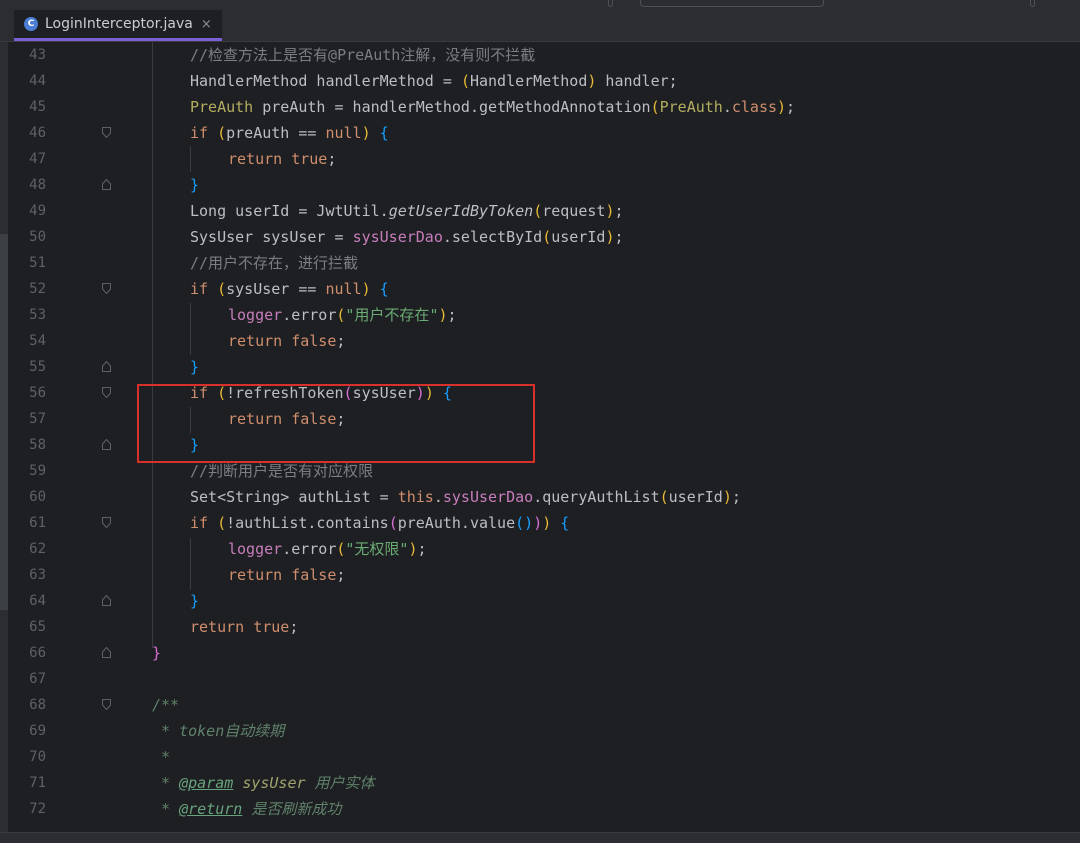  I want to click on code-line: 55}, so click(540, 367).